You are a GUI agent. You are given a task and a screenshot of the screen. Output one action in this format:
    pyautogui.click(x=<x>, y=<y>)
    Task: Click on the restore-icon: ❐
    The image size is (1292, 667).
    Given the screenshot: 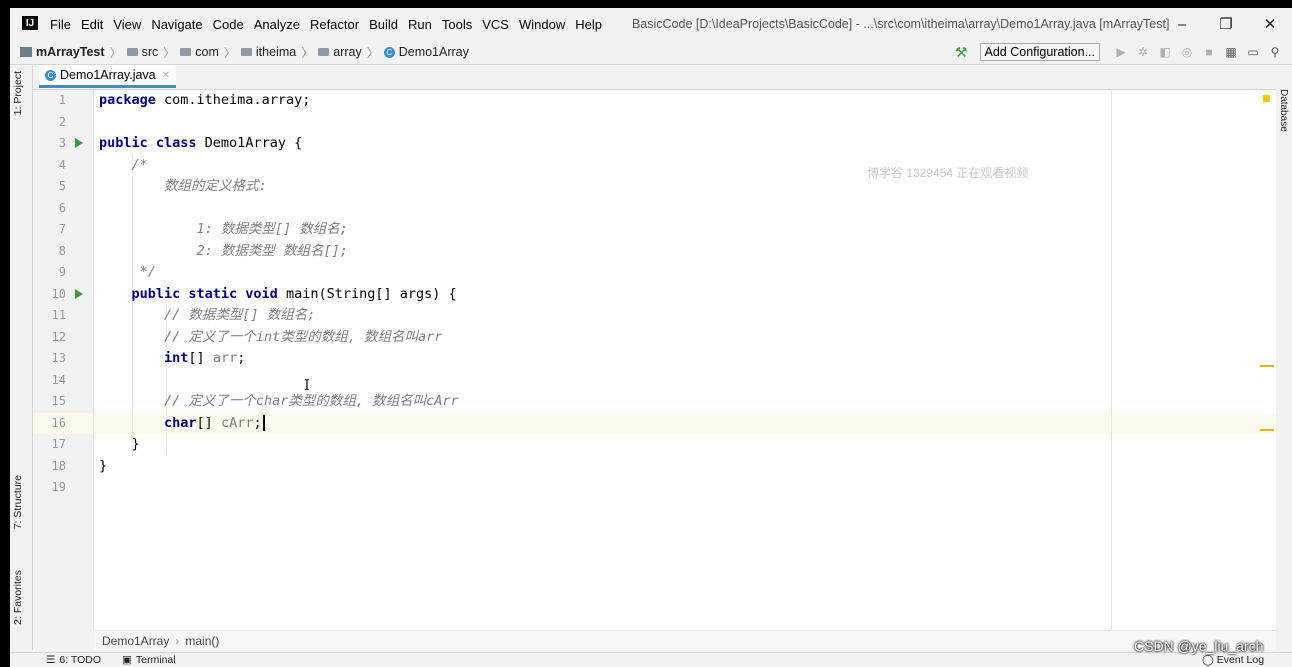 What is the action you would take?
    pyautogui.click(x=1226, y=24)
    